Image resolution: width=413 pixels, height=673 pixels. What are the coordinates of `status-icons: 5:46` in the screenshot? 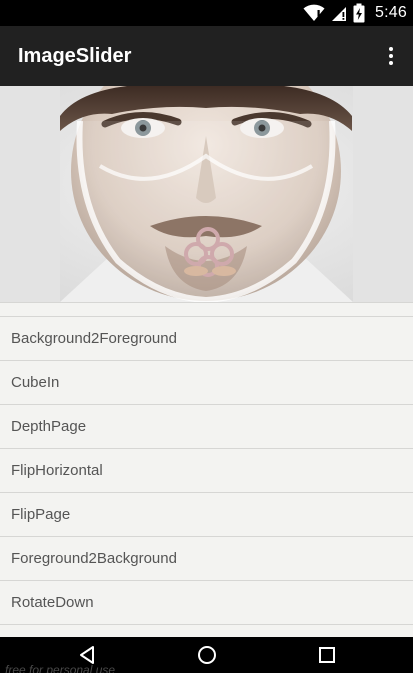 It's located at (358, 13).